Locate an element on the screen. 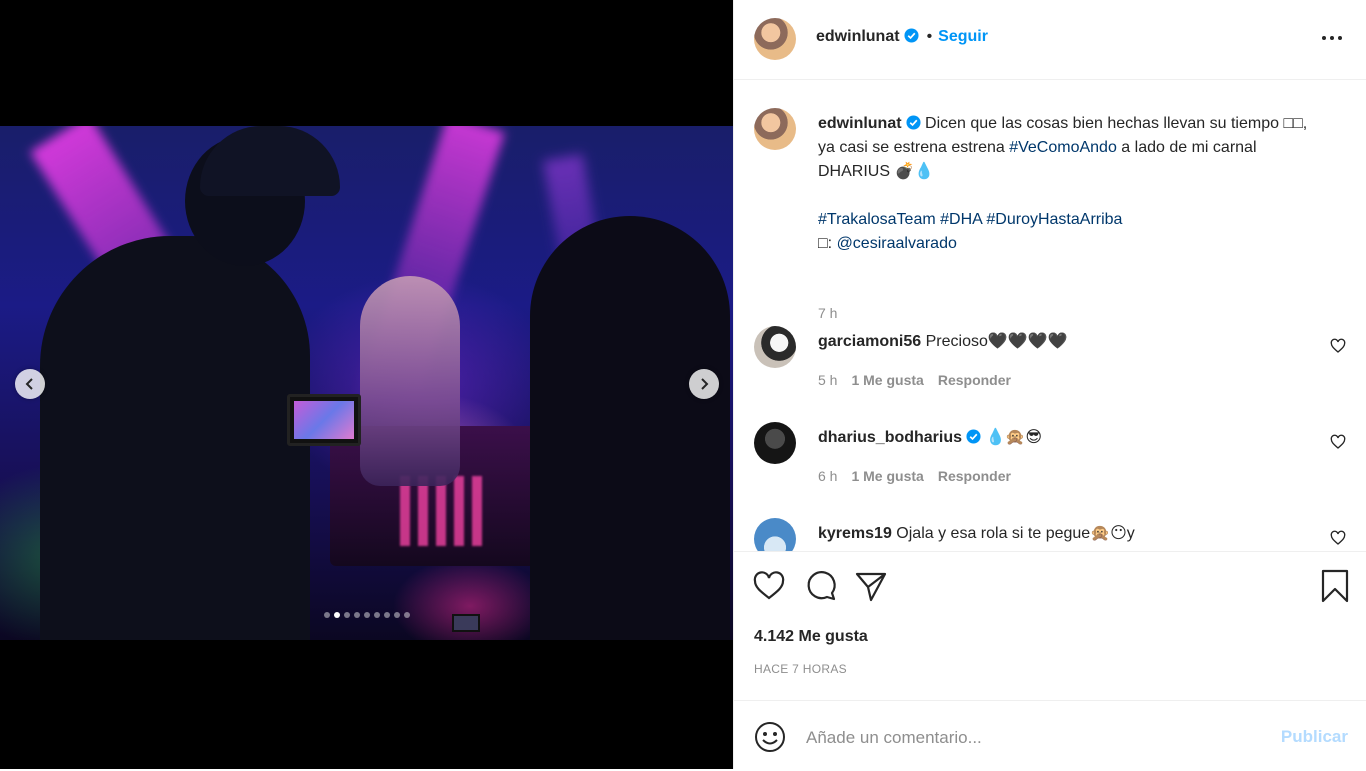 The height and width of the screenshot is (771, 1366). comment-meta: 5 h 1 Me gusta Responder is located at coordinates (914, 380).